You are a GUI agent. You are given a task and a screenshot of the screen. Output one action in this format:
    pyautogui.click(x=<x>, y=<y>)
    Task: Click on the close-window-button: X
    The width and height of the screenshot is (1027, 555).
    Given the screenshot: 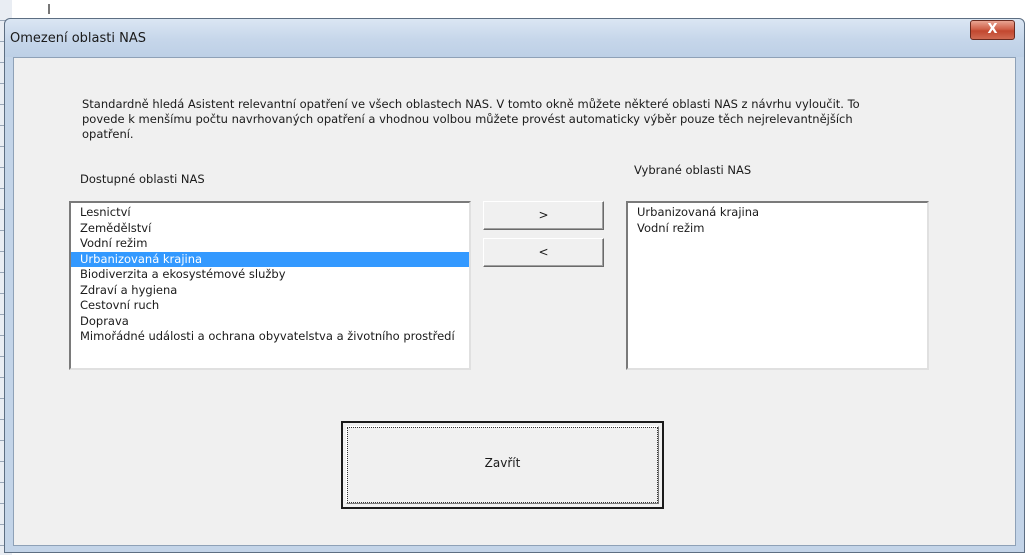 What is the action you would take?
    pyautogui.click(x=992, y=30)
    